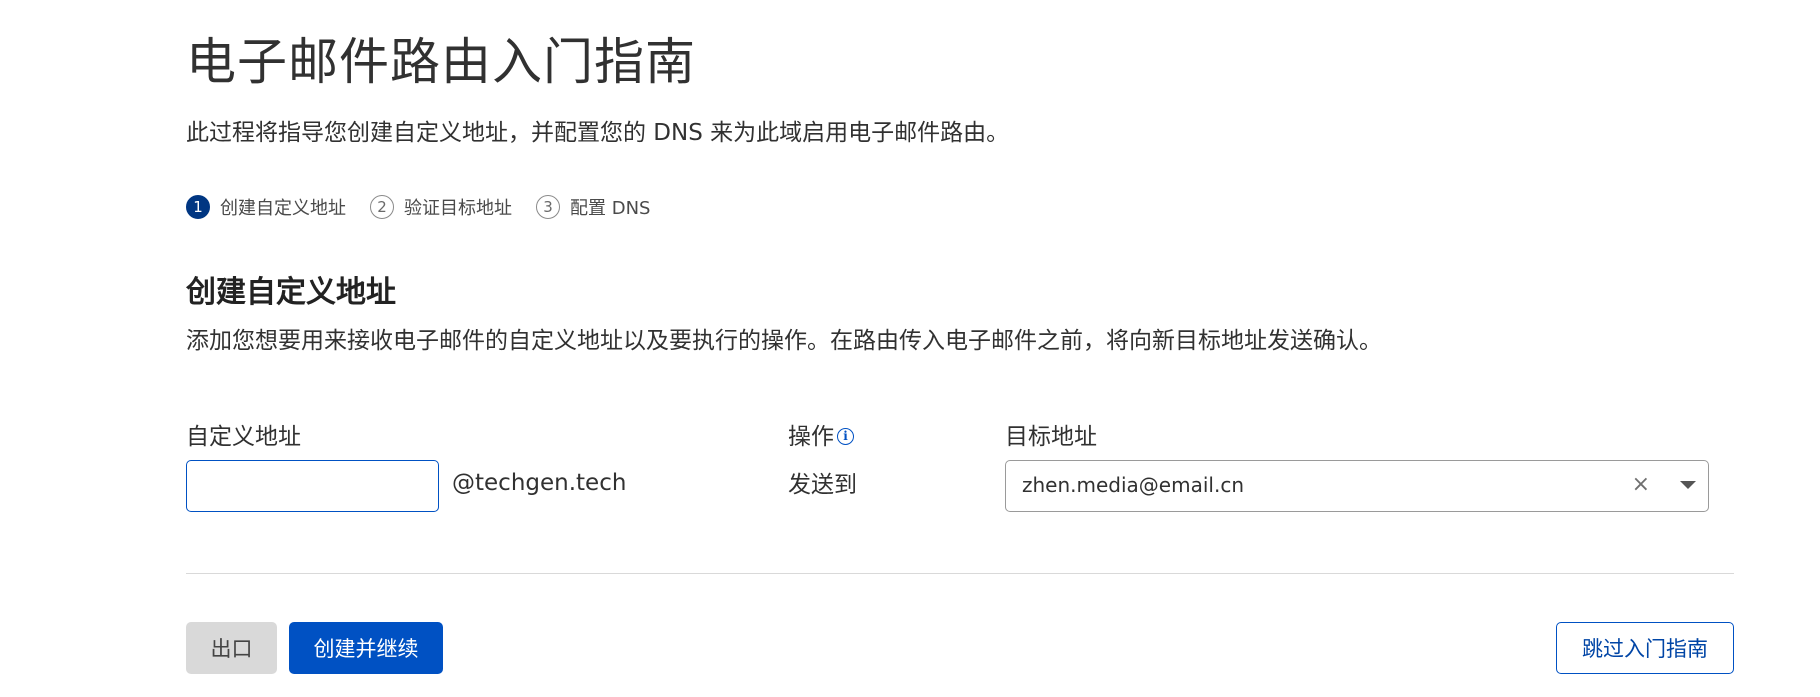 The width and height of the screenshot is (1820, 697). Describe the element at coordinates (811, 437) in the screenshot. I see `action-label-text: 操作` at that location.